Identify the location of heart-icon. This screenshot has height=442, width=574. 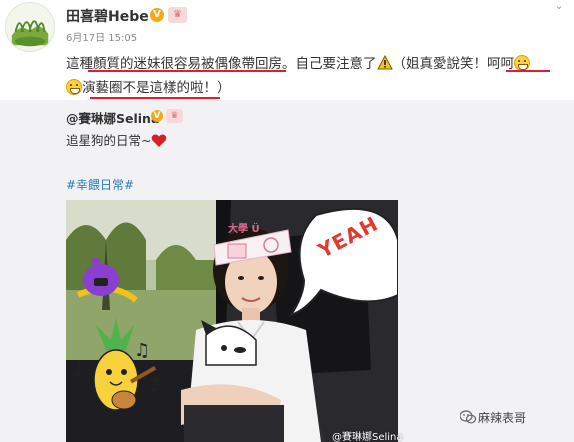
(159, 140).